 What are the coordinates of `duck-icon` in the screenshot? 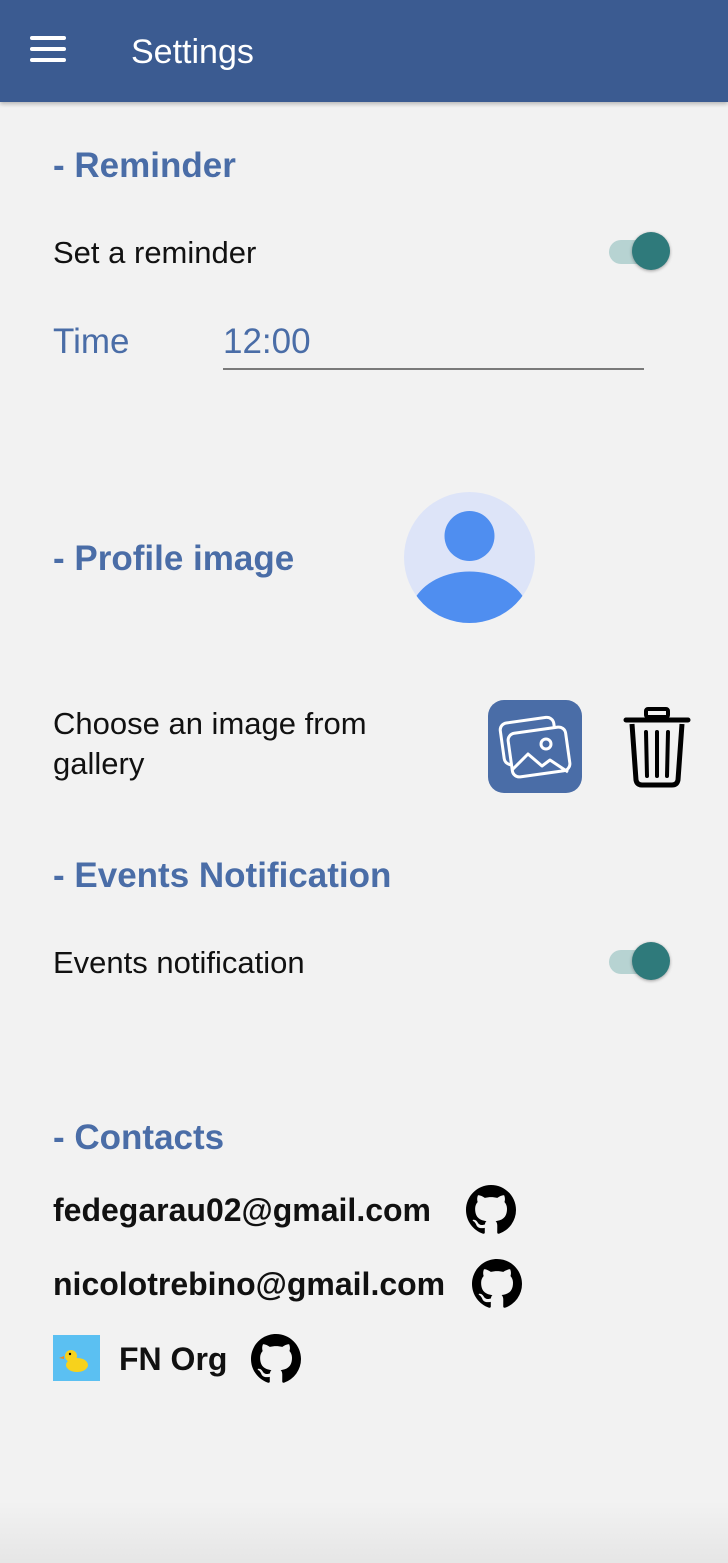 It's located at (73, 1361).